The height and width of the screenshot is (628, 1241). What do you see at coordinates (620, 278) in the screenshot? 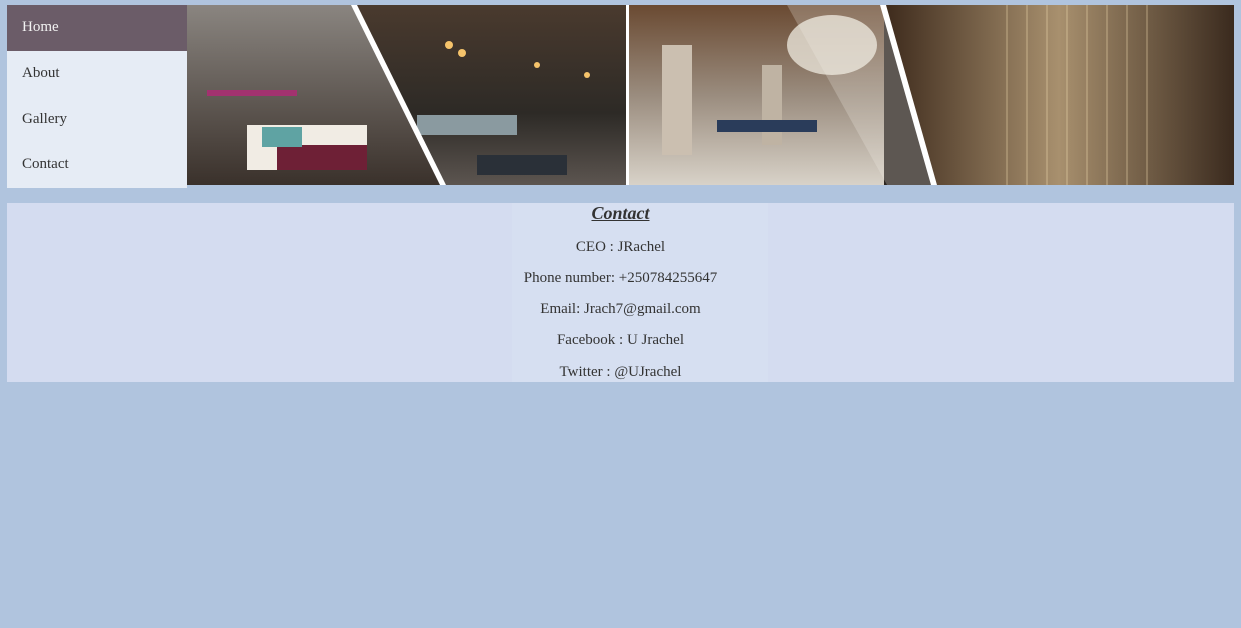
I see `contact-phone: Phone number: +250784255647` at bounding box center [620, 278].